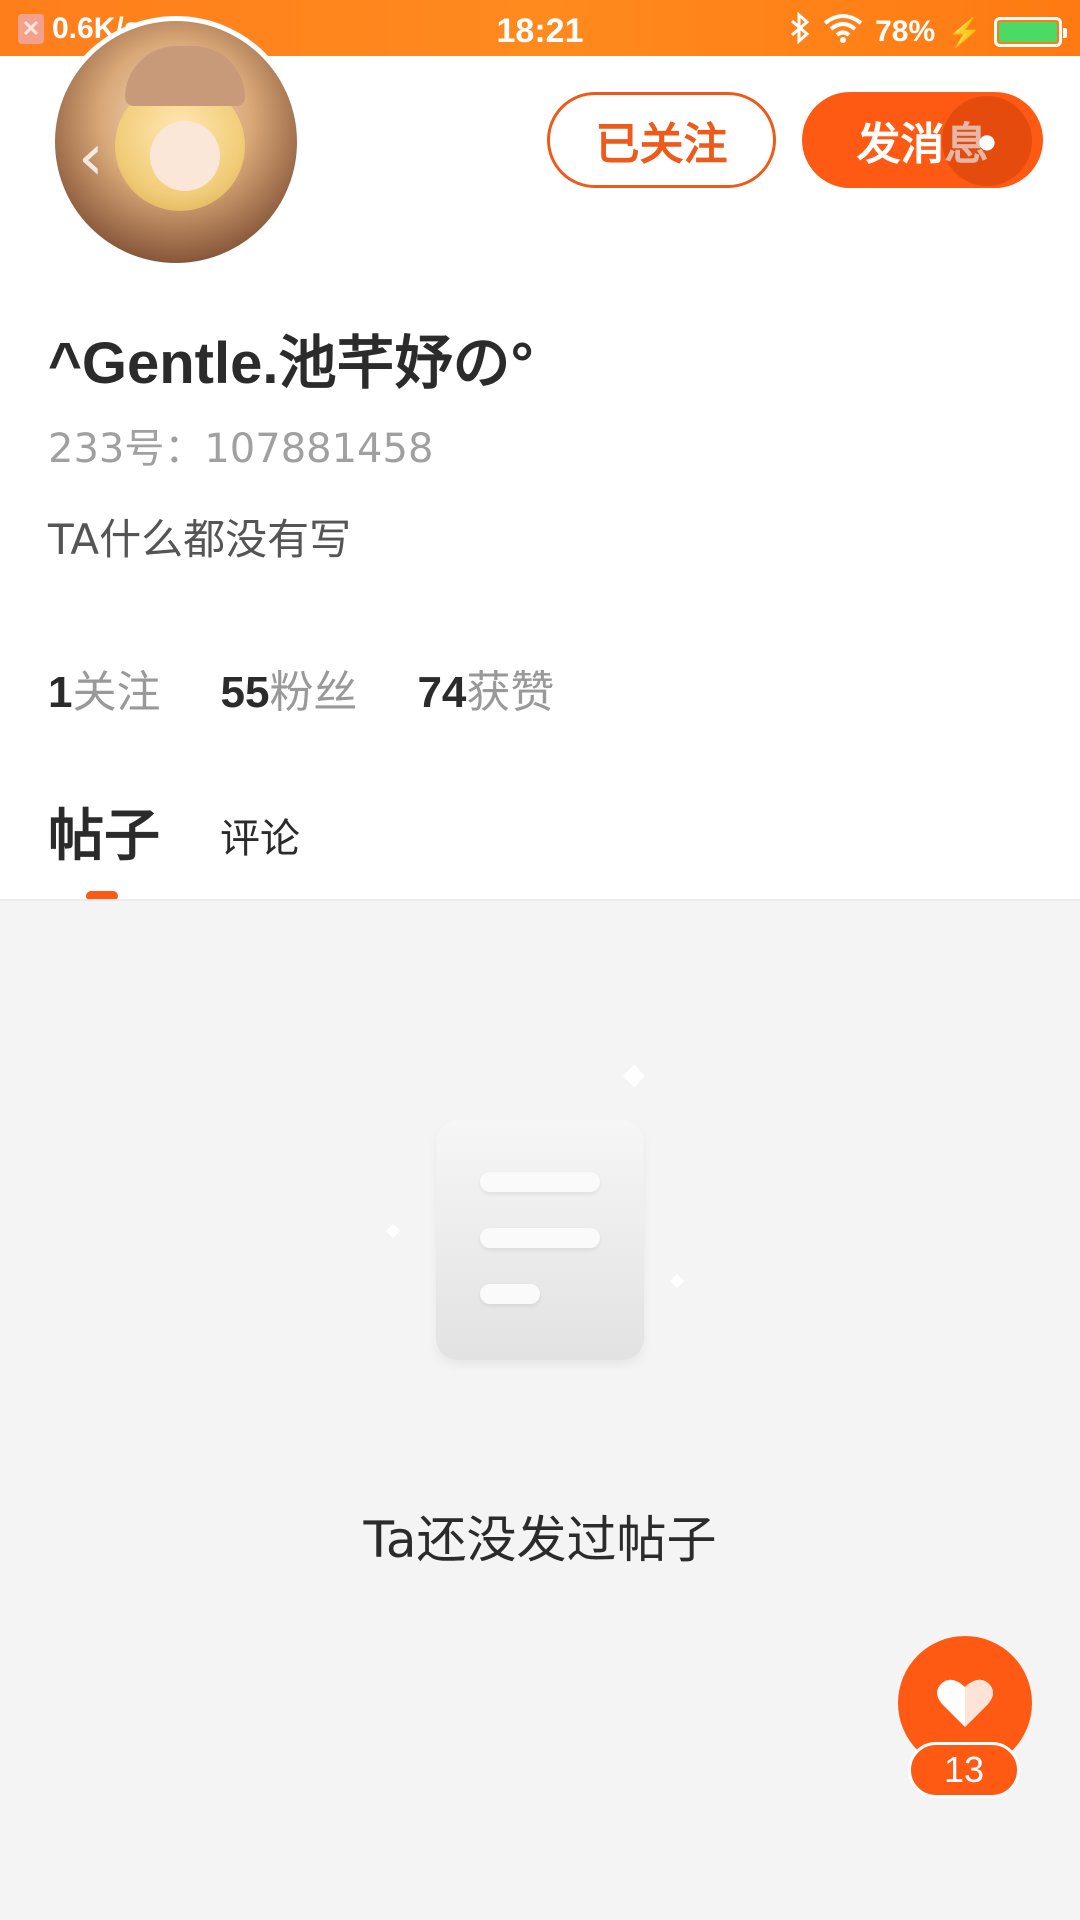  Describe the element at coordinates (91, 158) in the screenshot. I see `back-arrow-icon: ‹` at that location.